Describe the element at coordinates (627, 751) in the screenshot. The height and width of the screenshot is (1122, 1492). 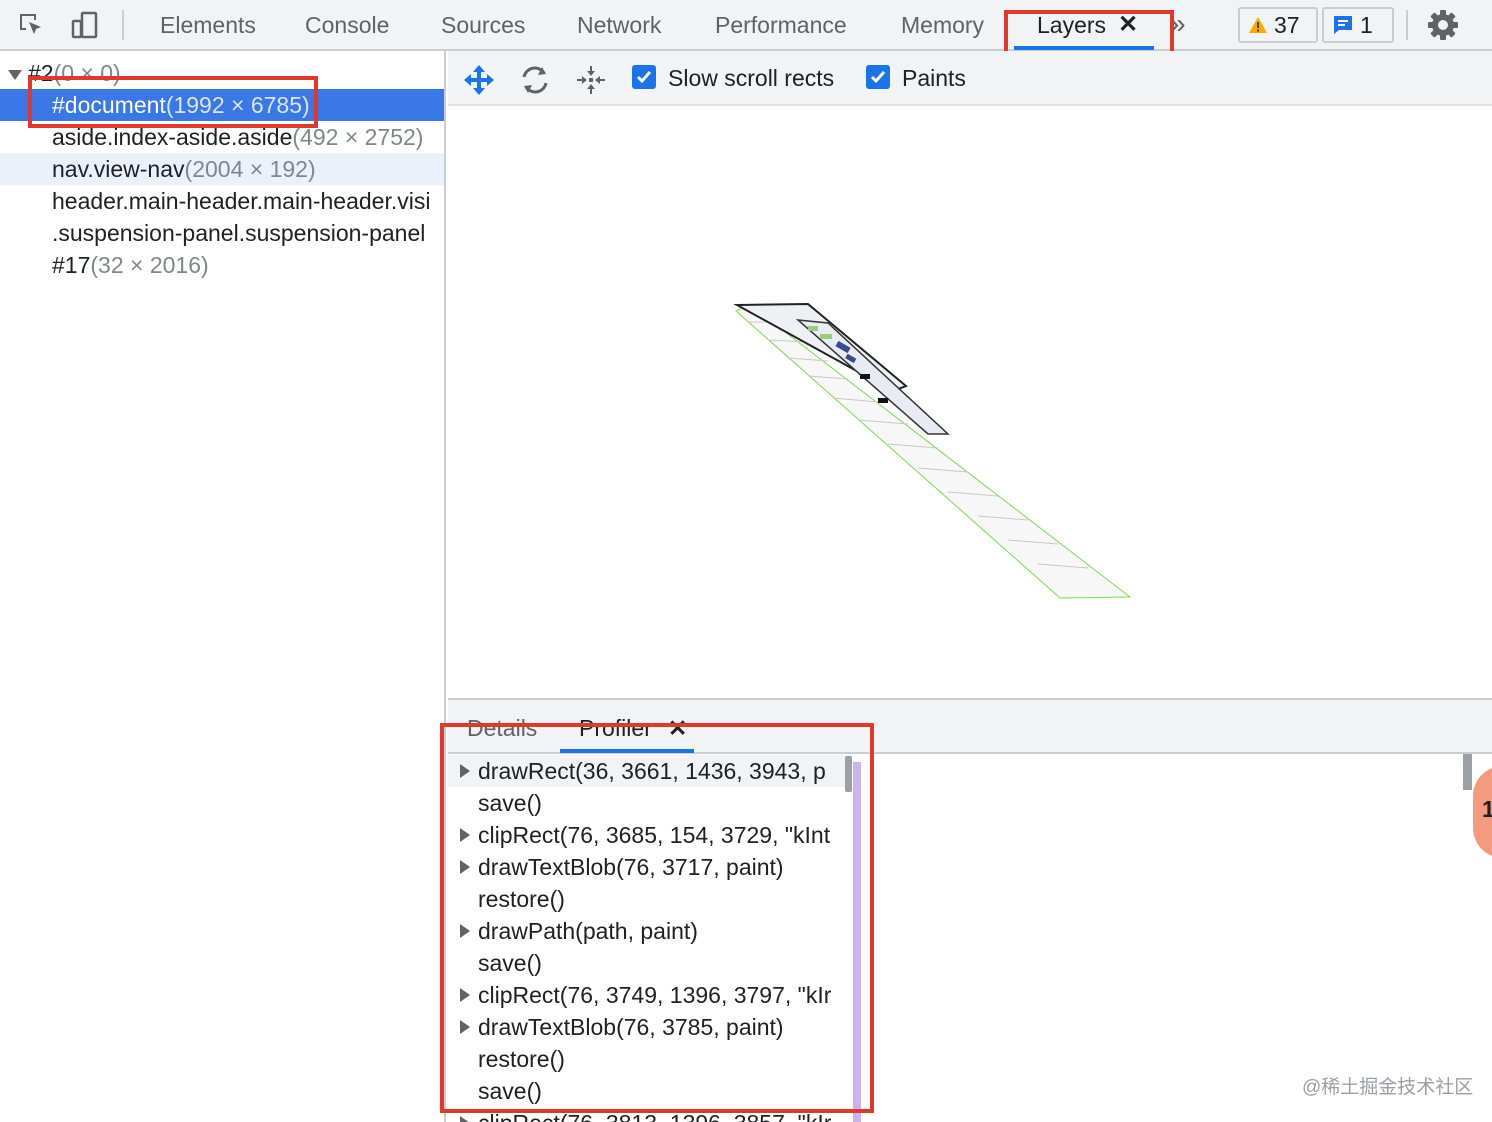
I see `active-subtab-indicator` at that location.